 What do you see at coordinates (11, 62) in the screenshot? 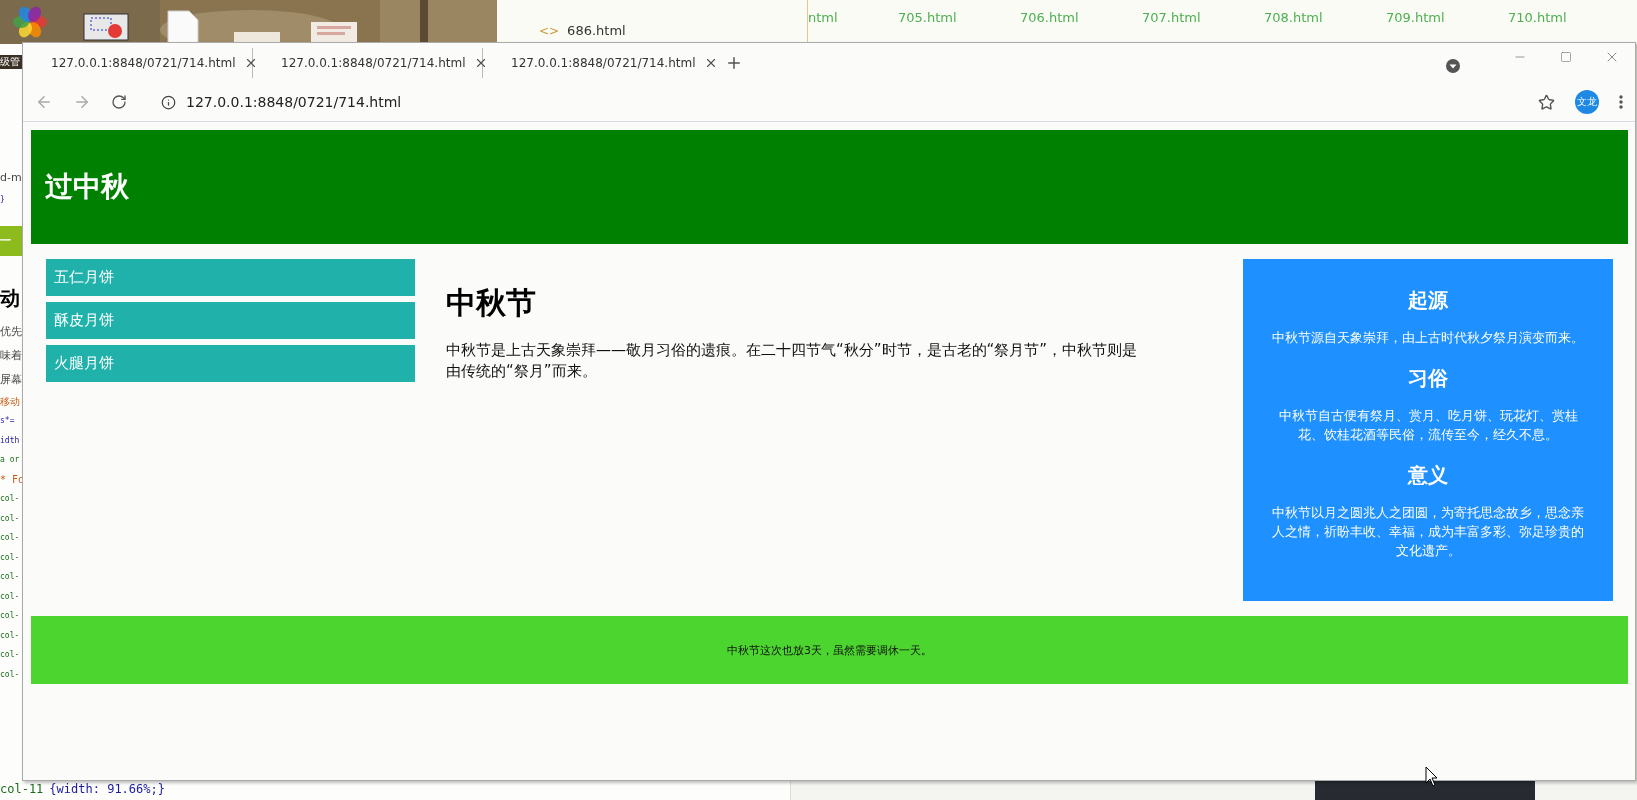
I see `desktop-icon-label: 级管` at bounding box center [11, 62].